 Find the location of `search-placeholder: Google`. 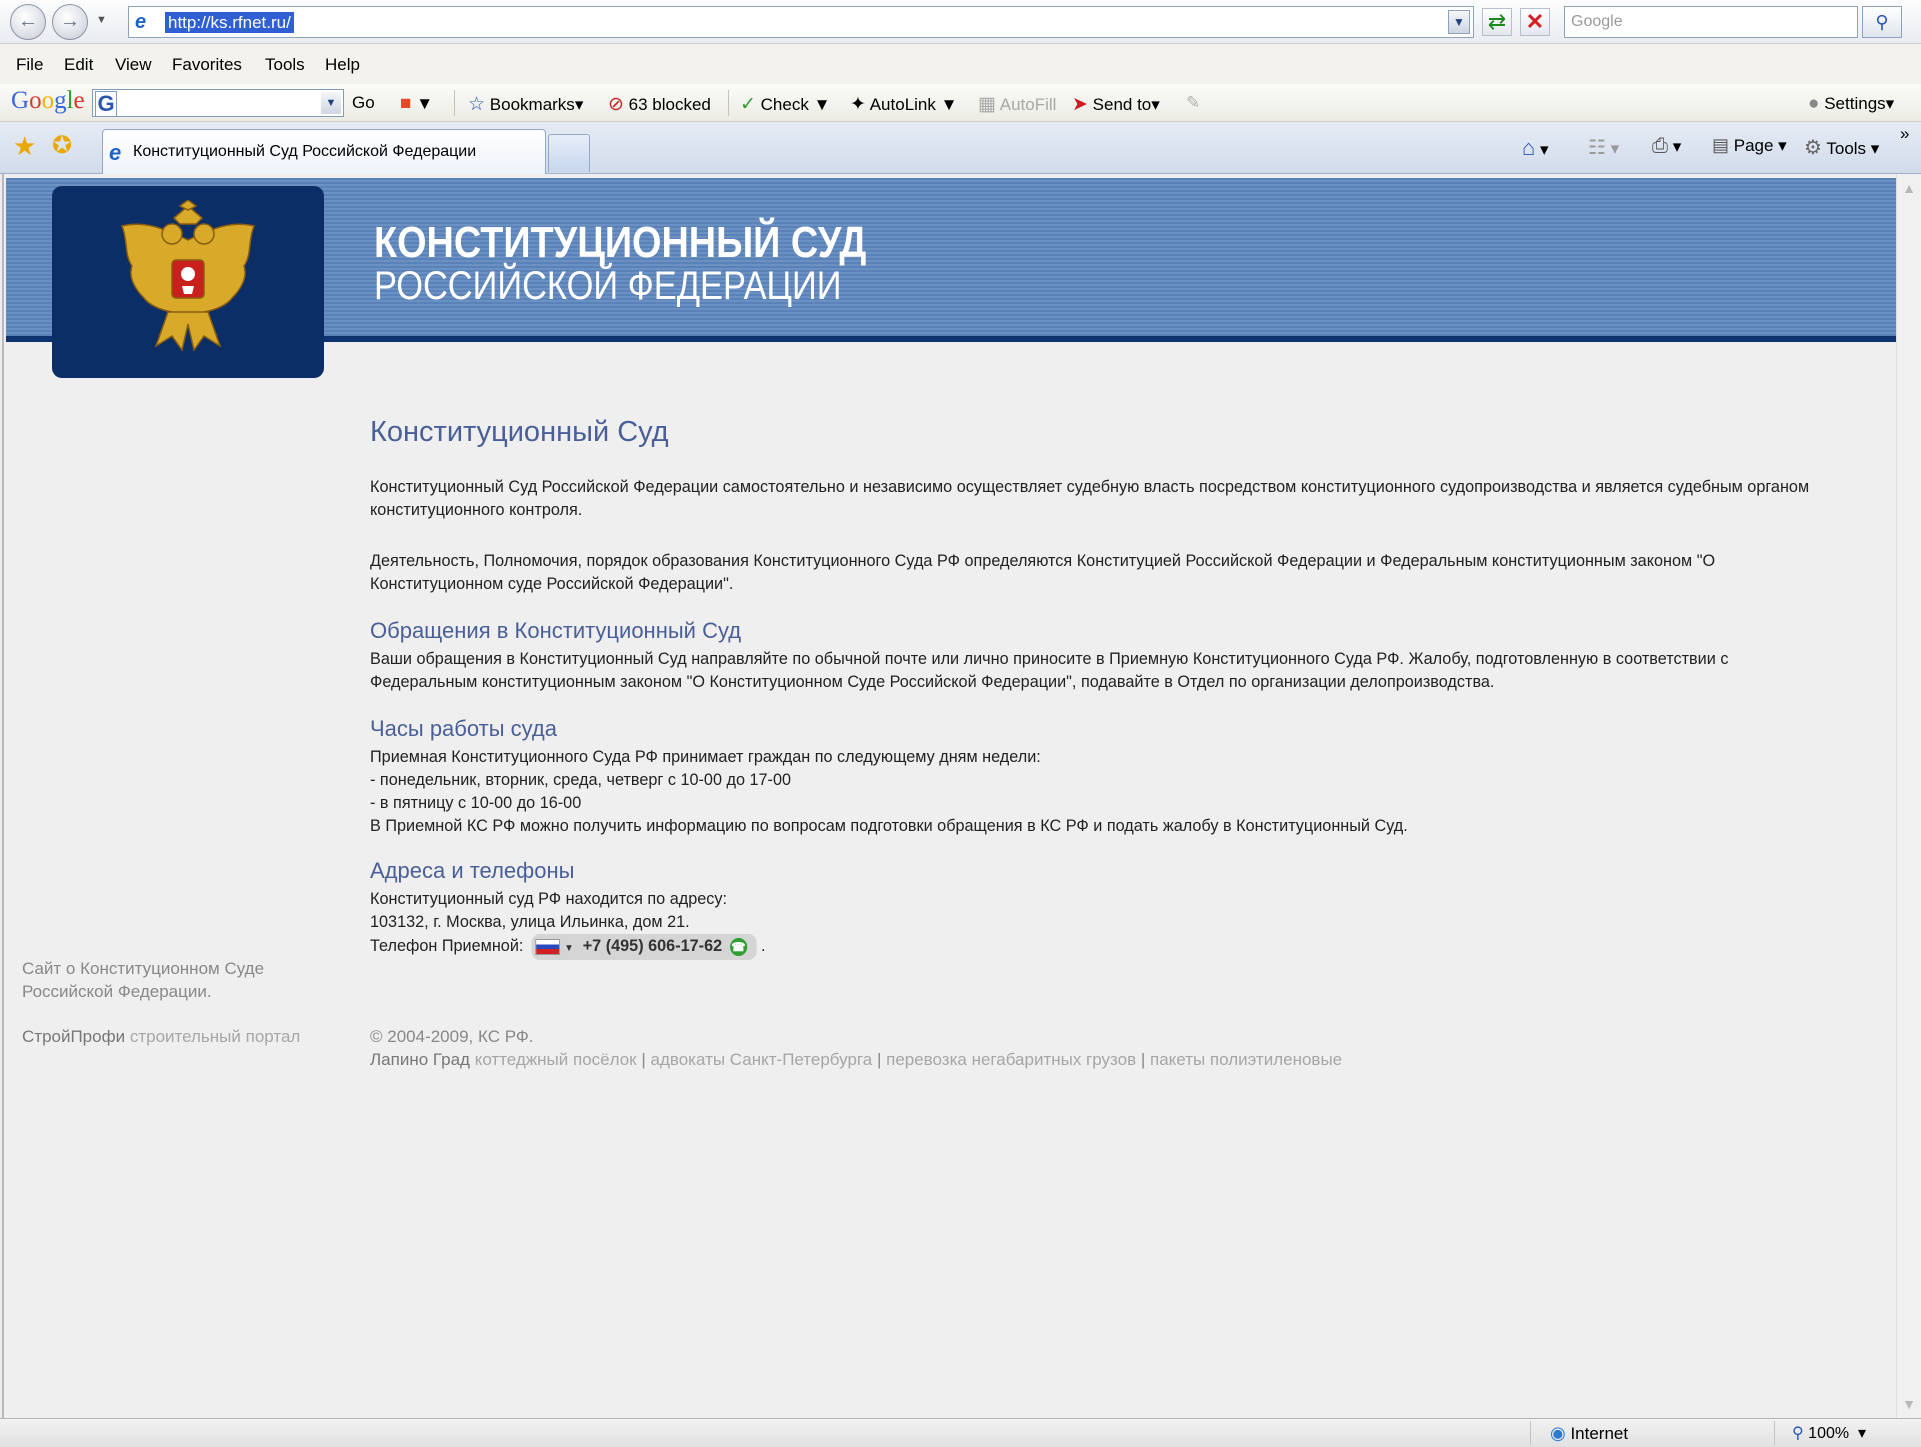

search-placeholder: Google is located at coordinates (1597, 21).